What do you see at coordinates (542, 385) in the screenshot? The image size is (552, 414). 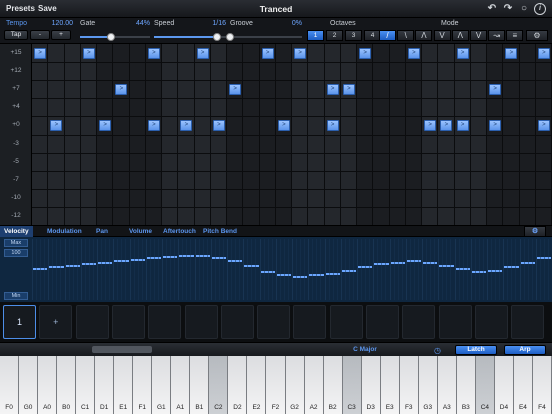 I see `piano-key: F4` at bounding box center [542, 385].